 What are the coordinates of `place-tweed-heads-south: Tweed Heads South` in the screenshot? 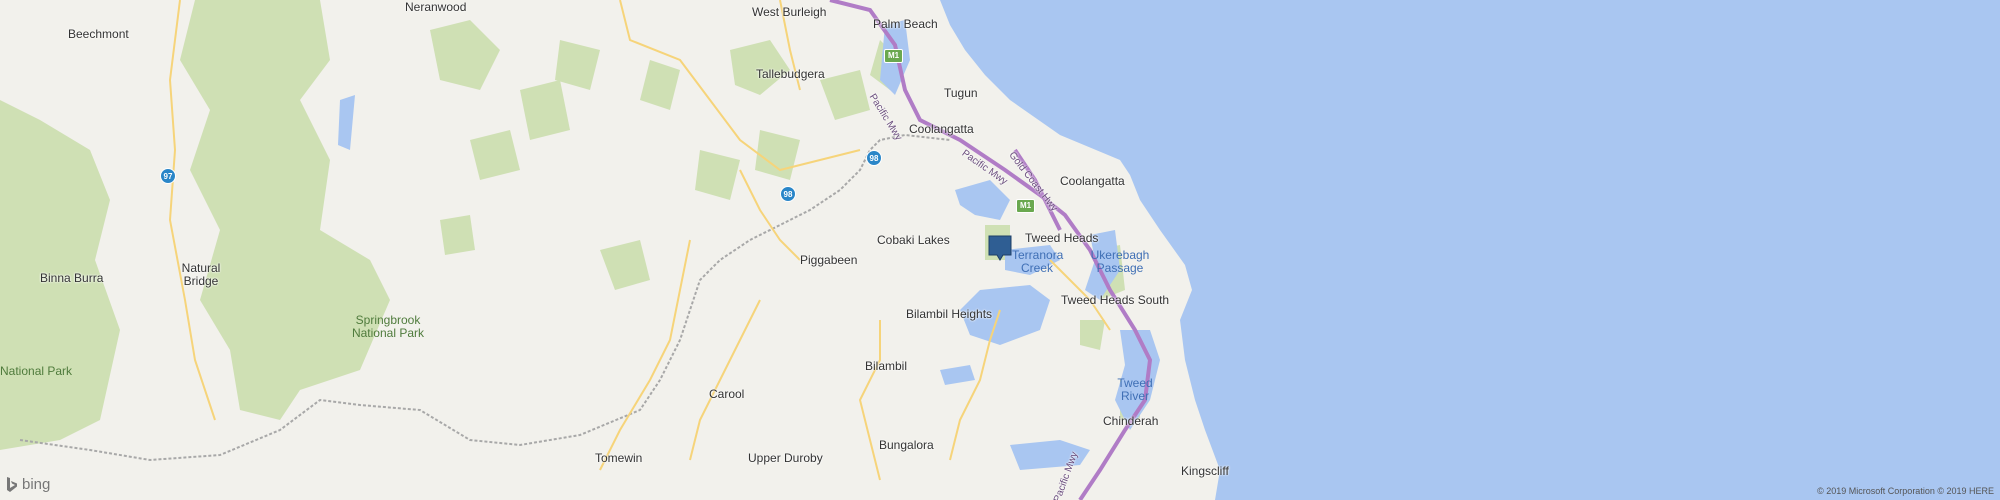 It's located at (1115, 300).